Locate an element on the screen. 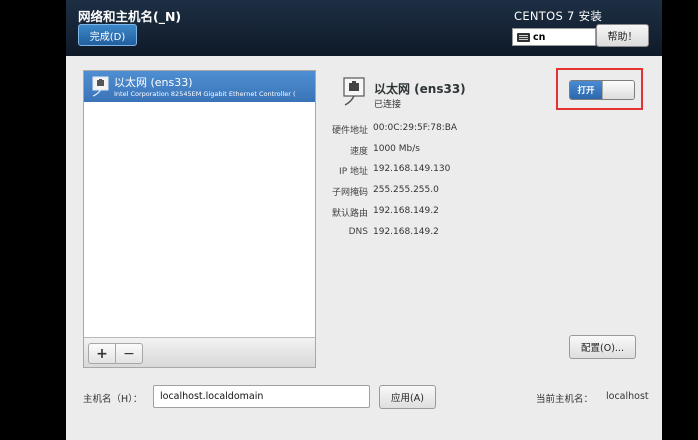  detail-label: 硬件地址 is located at coordinates (349, 131).